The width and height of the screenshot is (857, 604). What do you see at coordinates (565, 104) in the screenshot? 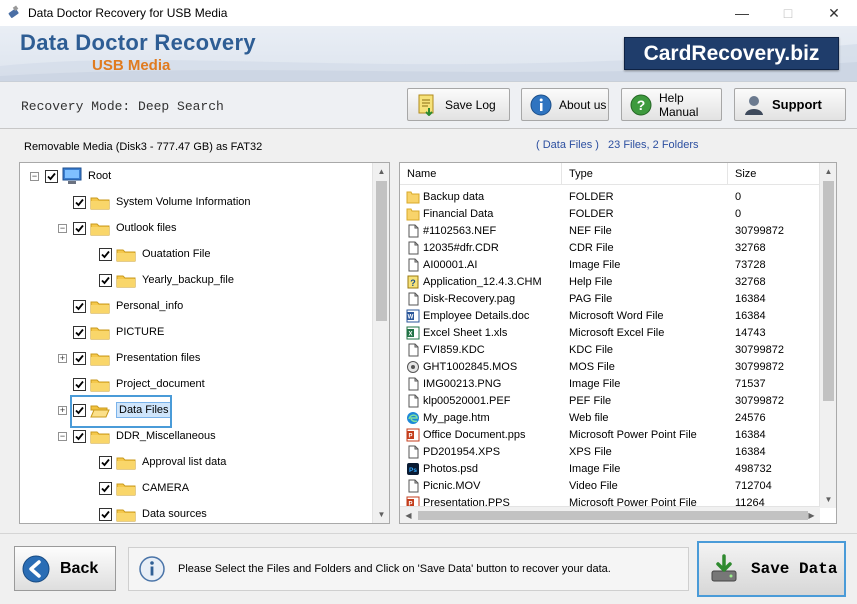
I see `about-us-button: About us` at bounding box center [565, 104].